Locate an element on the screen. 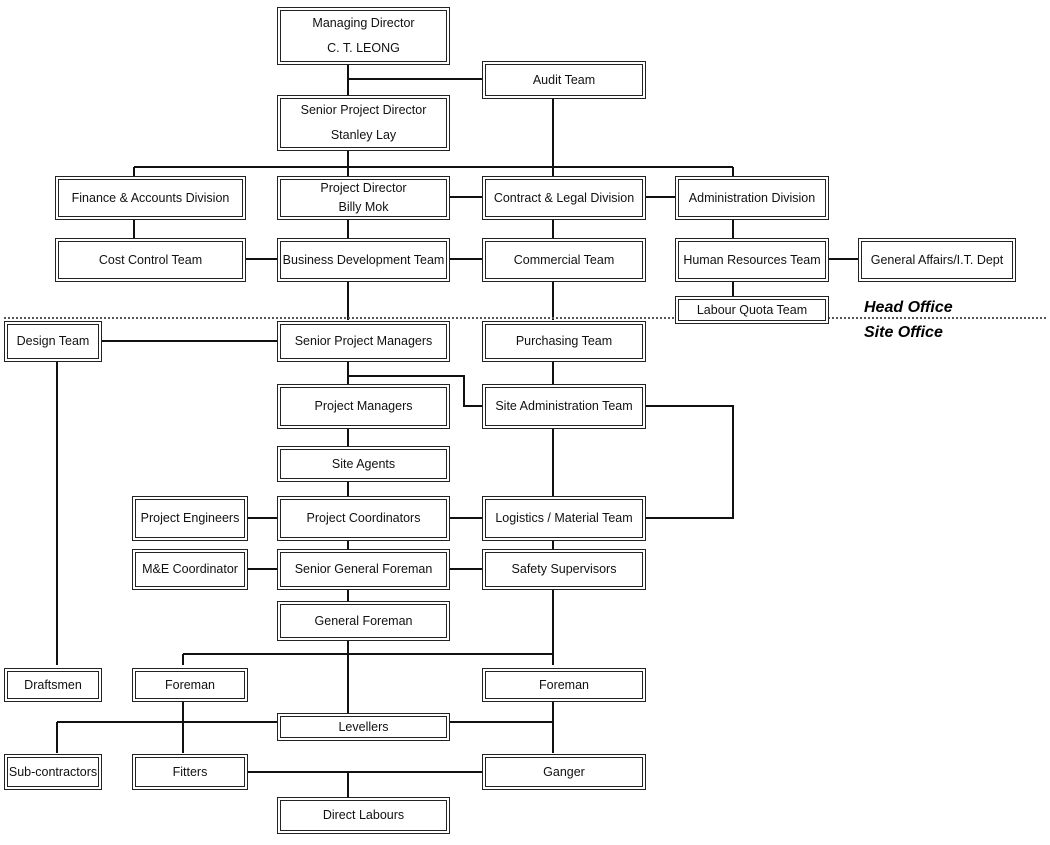 The image size is (1050, 845). node-title: Logistics / Material Team is located at coordinates (564, 518).